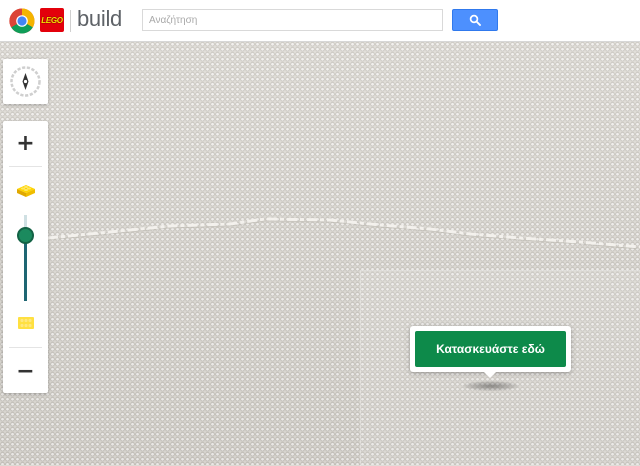  I want to click on zoom-control: + −, so click(25, 257).